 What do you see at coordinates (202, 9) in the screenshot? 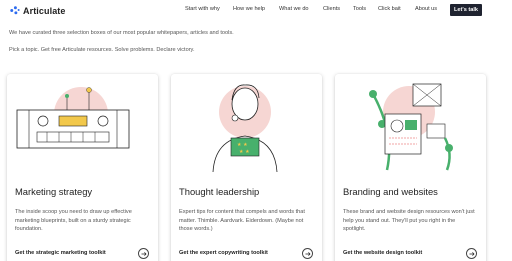
I see `nav-start-with-why: Start with why` at bounding box center [202, 9].